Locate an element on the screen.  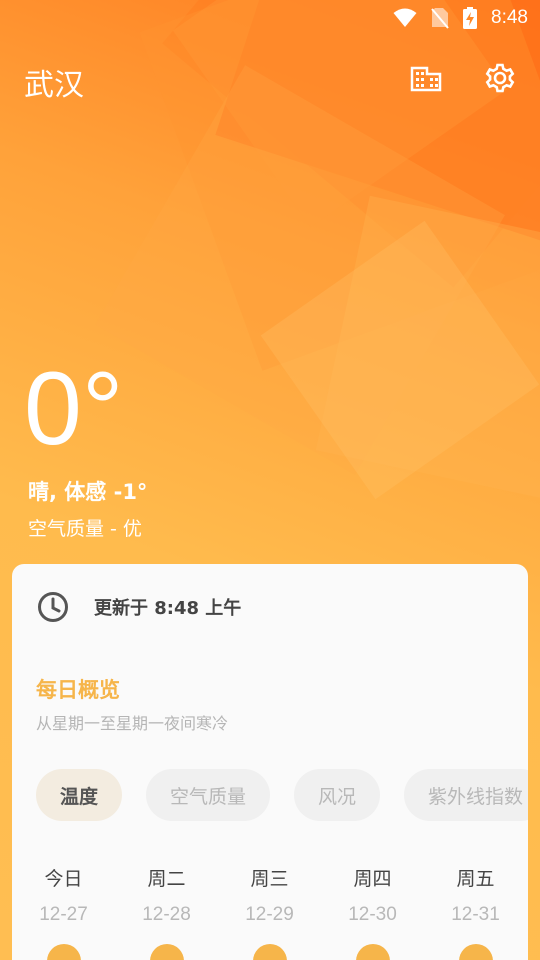
day-name: 周三 is located at coordinates (269, 879).